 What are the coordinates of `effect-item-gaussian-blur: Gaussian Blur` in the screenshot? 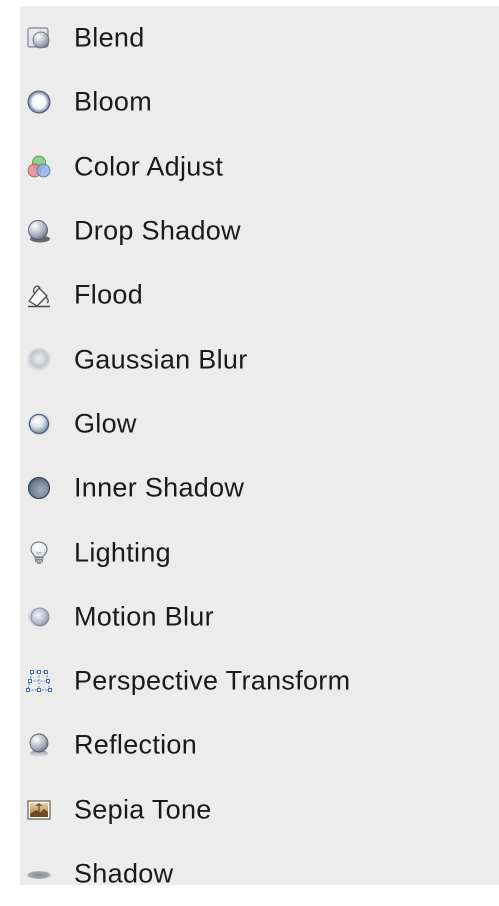 It's located at (259, 359).